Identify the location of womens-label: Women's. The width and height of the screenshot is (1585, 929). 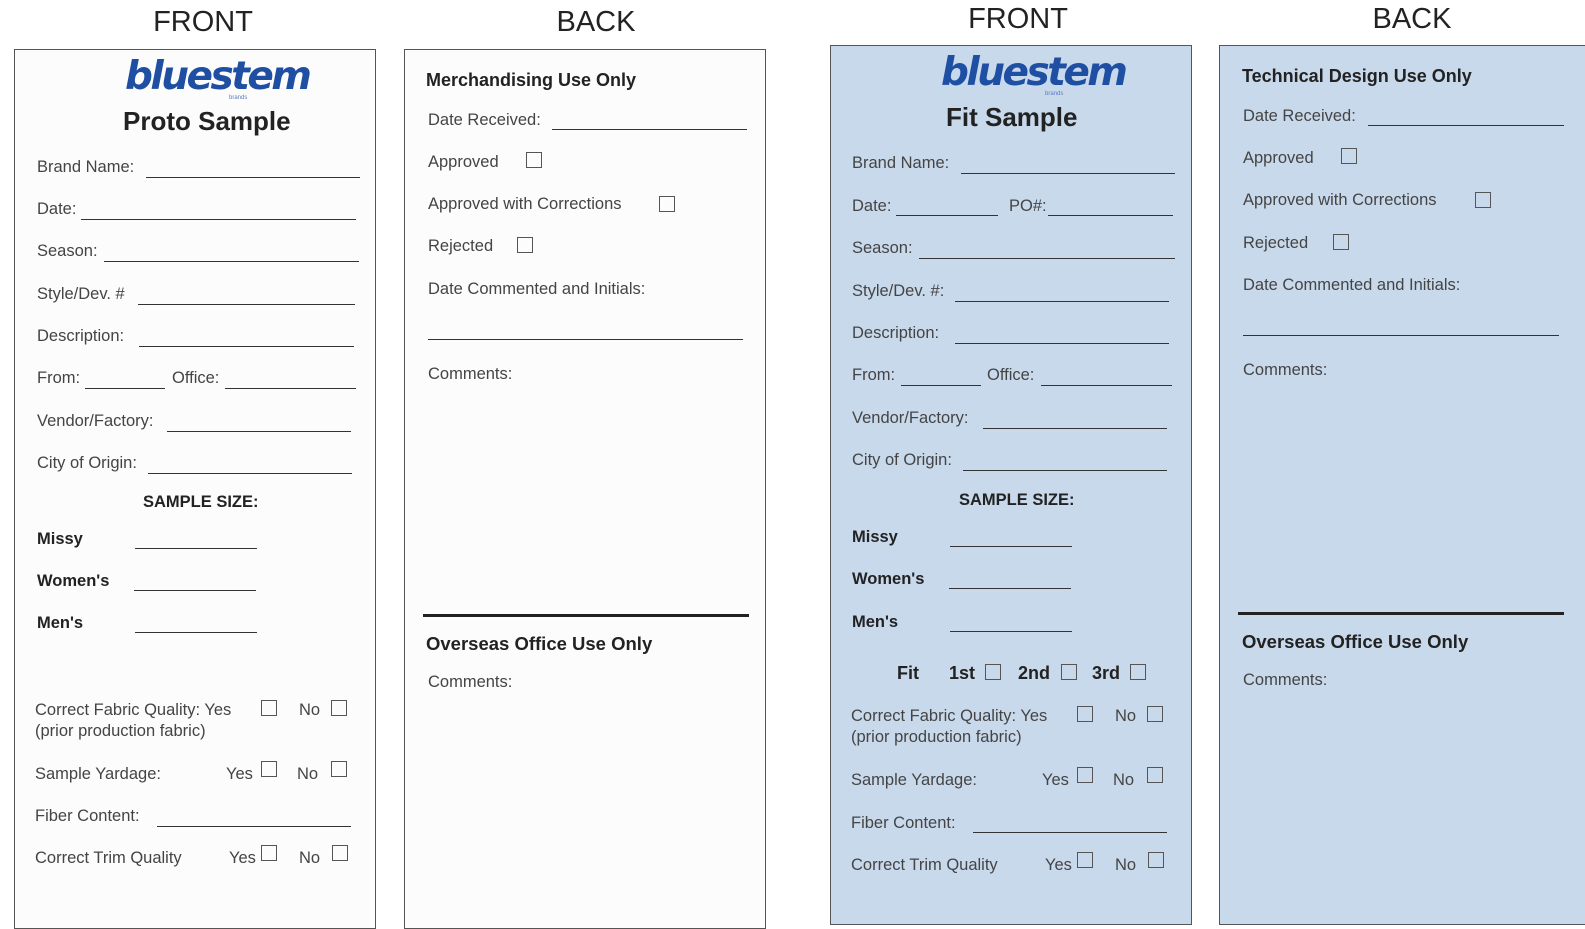
(888, 579).